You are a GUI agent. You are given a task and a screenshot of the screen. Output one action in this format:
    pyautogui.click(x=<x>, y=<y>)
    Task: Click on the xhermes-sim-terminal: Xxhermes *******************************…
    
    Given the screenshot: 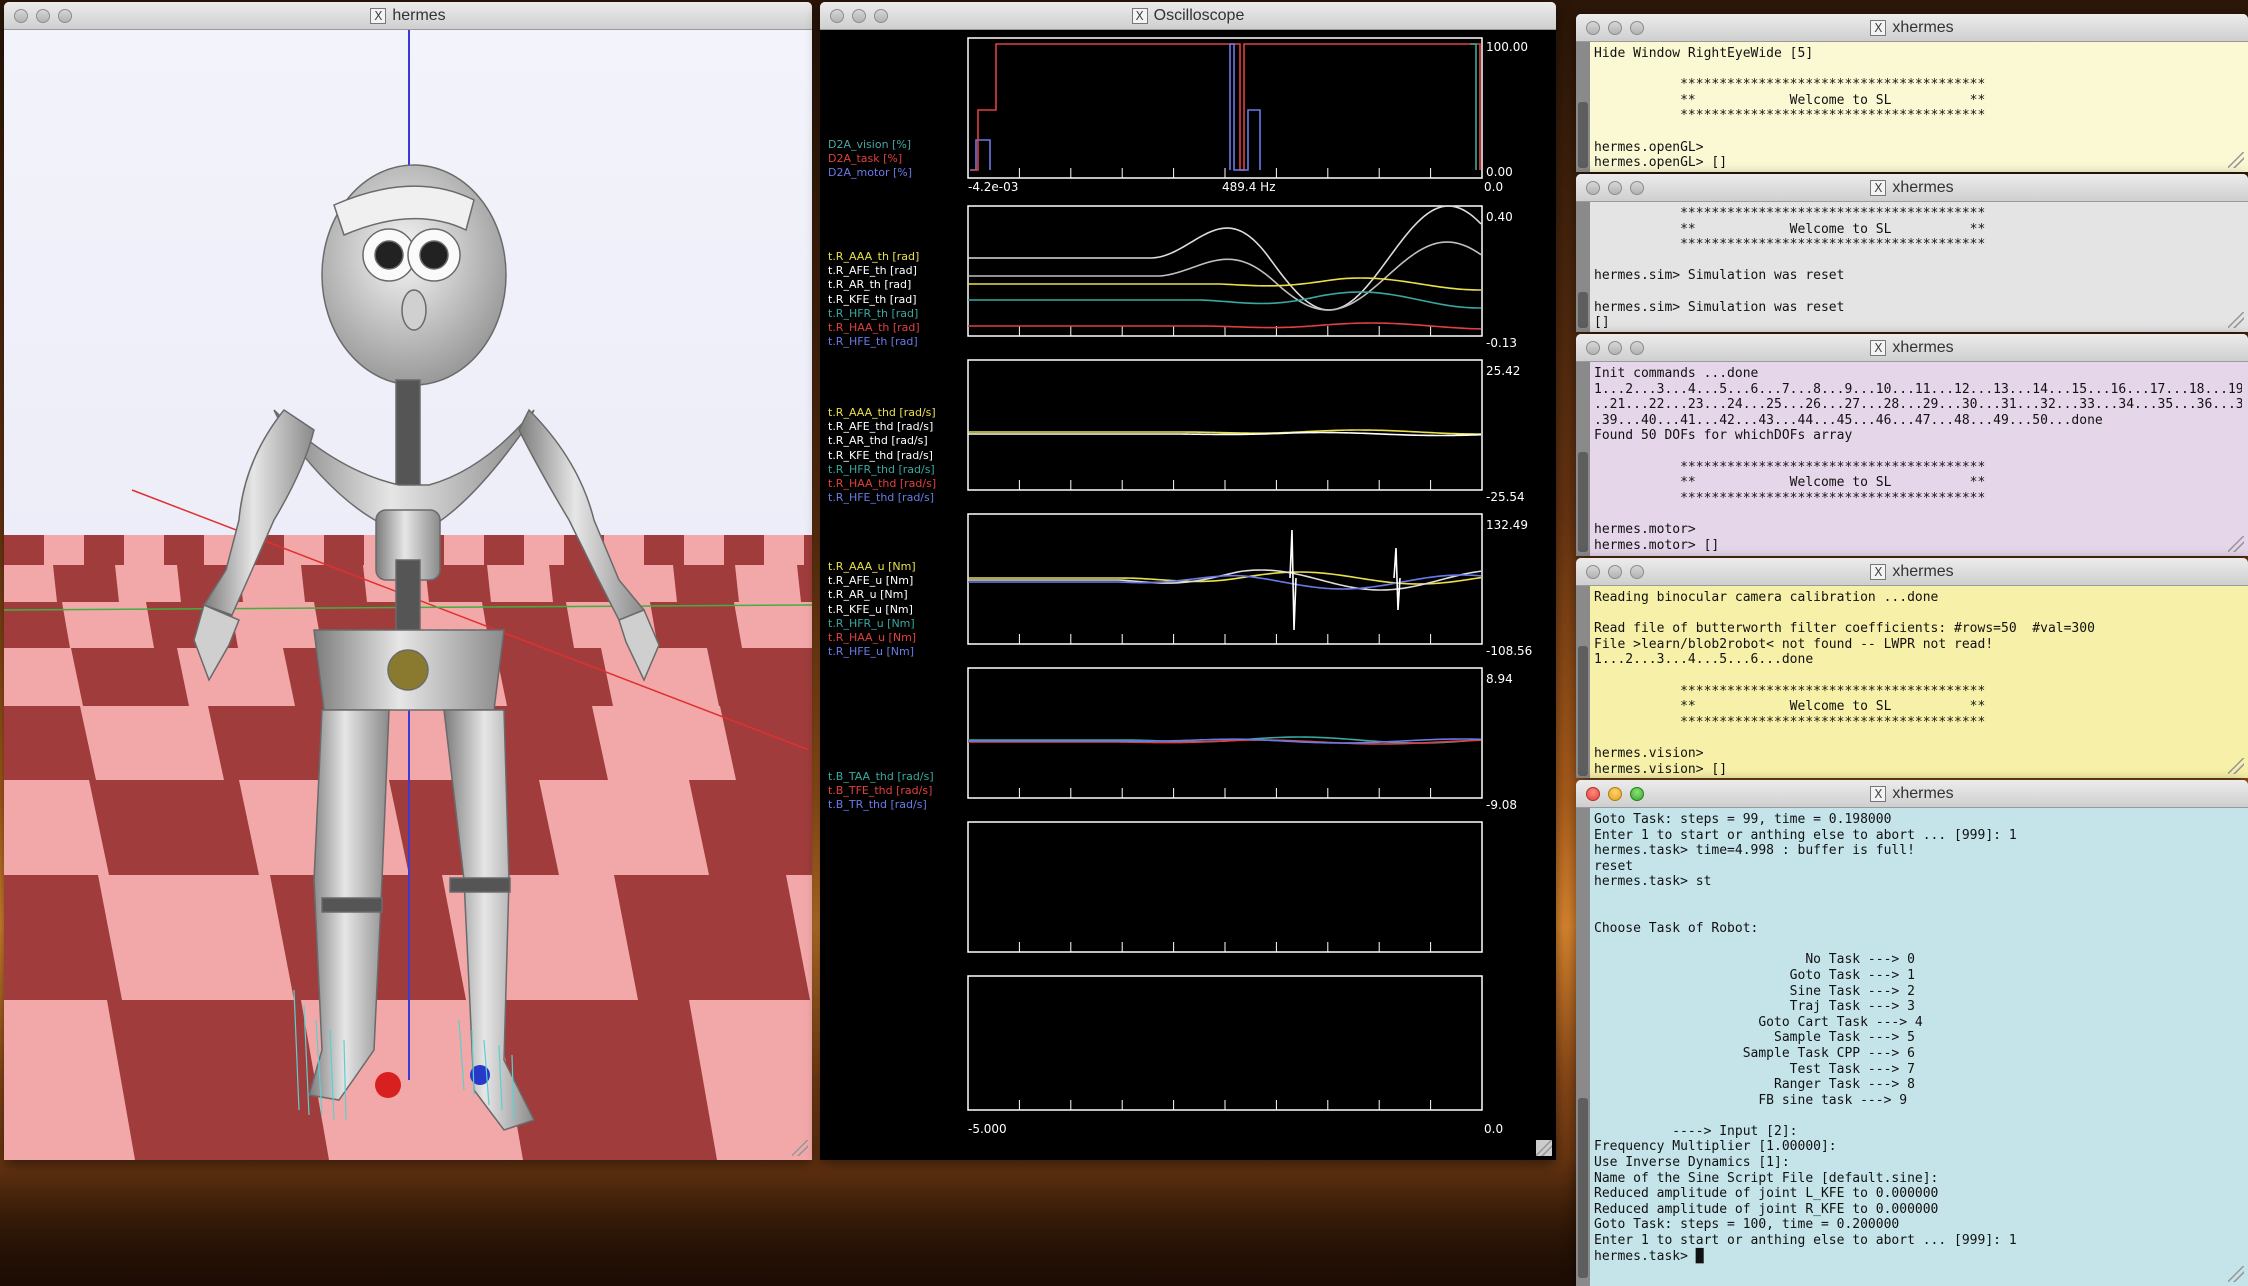 What is the action you would take?
    pyautogui.click(x=1912, y=253)
    